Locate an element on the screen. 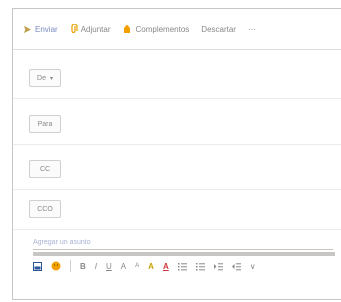 This screenshot has width=341, height=302. addins-label: Complementos is located at coordinates (162, 29).